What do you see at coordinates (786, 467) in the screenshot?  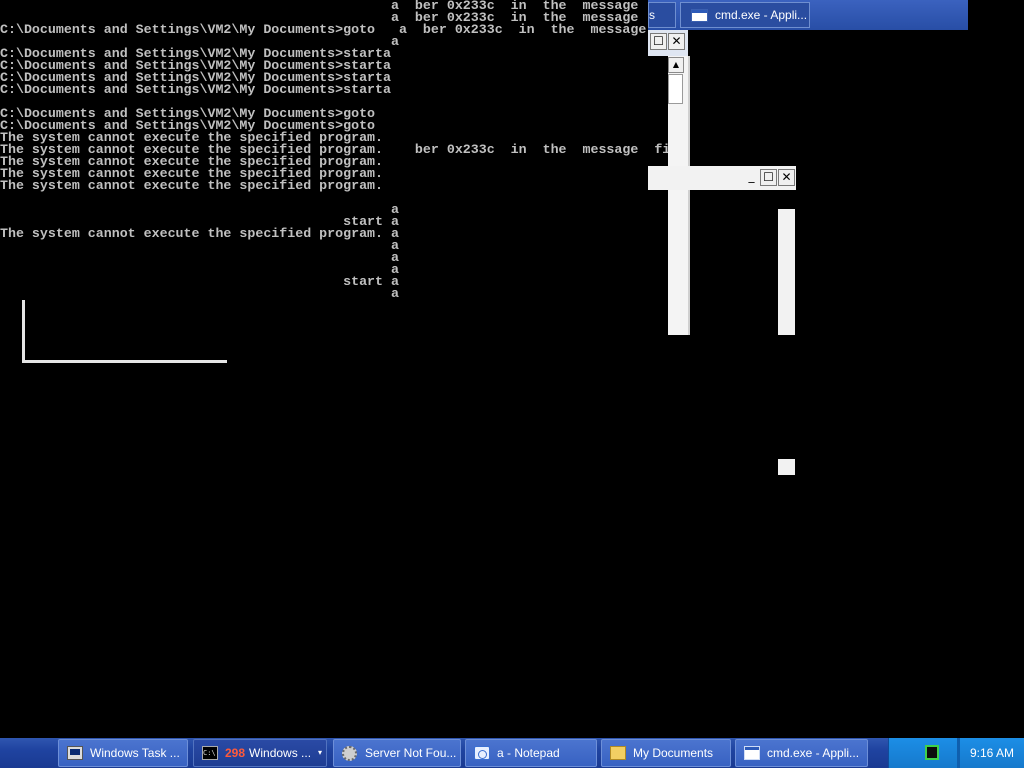 I see `artifact-white-block` at bounding box center [786, 467].